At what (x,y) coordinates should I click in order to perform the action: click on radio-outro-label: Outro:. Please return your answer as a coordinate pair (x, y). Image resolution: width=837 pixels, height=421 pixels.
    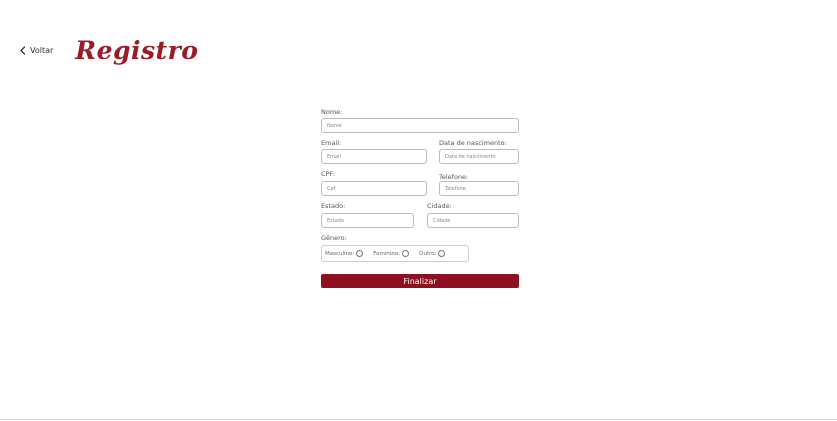
    Looking at the image, I should click on (428, 253).